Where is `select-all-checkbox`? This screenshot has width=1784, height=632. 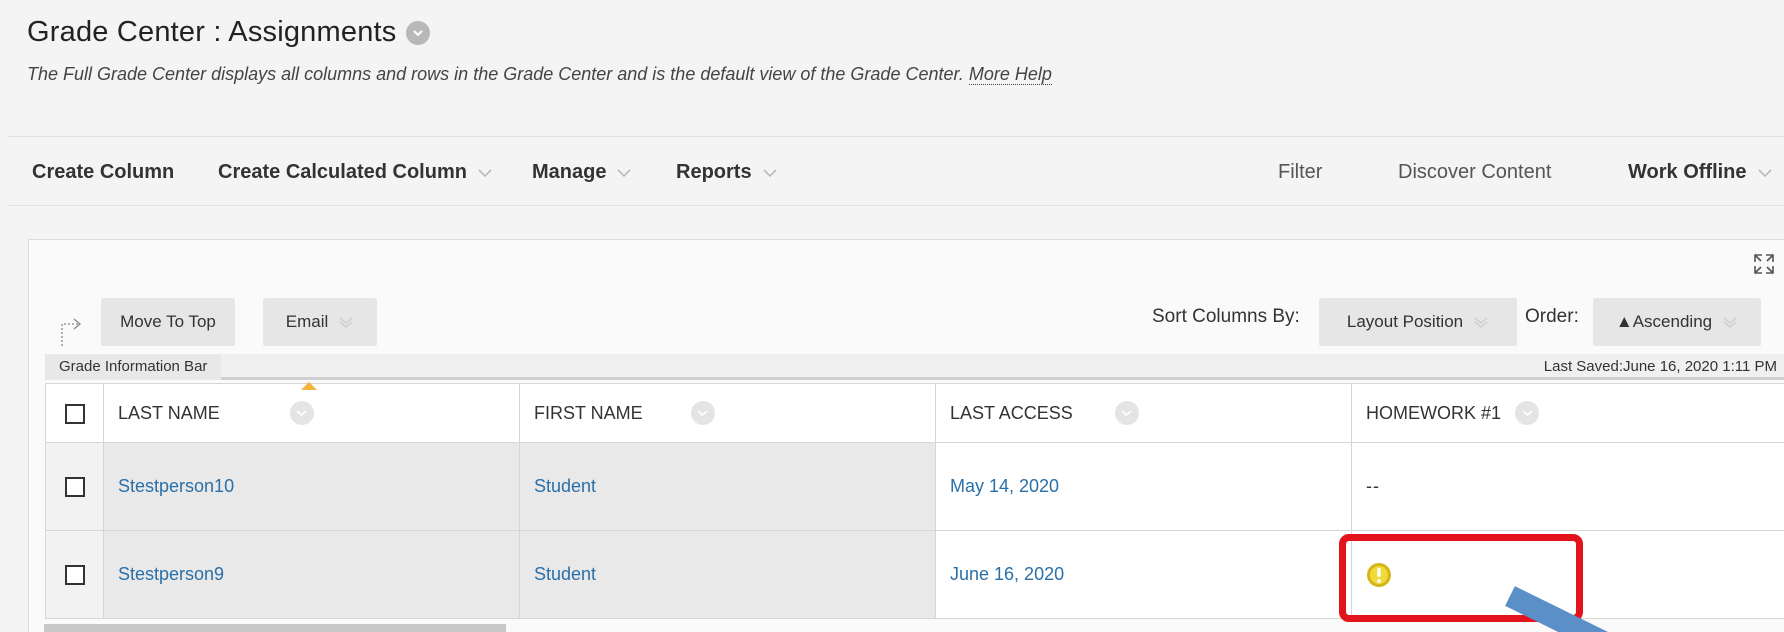 select-all-checkbox is located at coordinates (74, 413).